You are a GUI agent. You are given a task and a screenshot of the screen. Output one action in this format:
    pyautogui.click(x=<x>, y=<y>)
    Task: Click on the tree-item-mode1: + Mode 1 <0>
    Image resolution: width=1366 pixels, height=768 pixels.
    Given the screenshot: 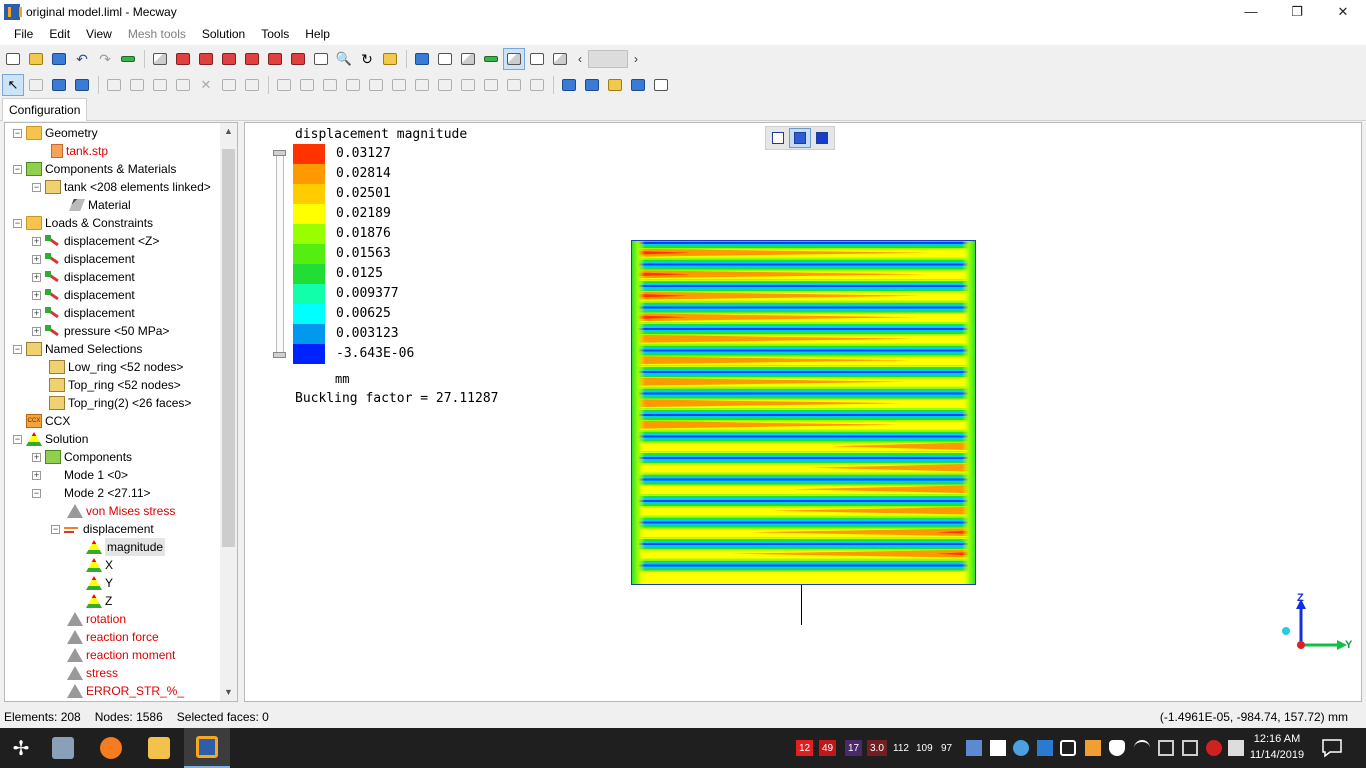 What is the action you would take?
    pyautogui.click(x=80, y=475)
    